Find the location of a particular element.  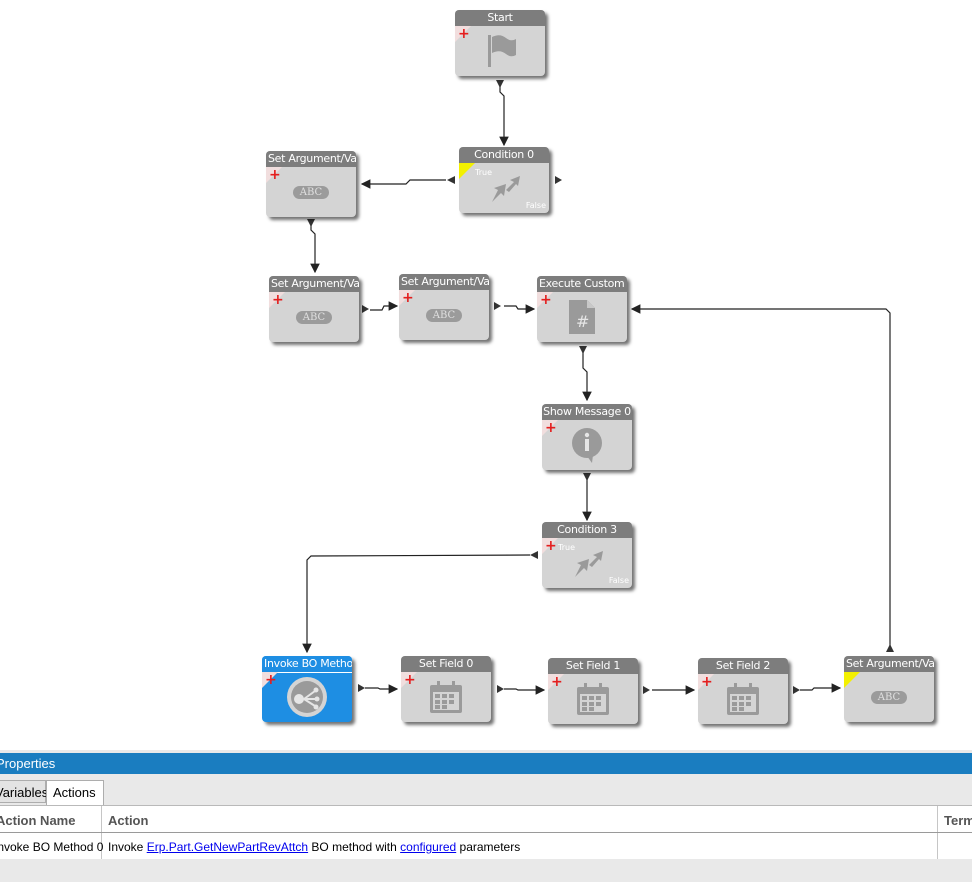

node-condition-3: Condition 3 + True False is located at coordinates (587, 555).